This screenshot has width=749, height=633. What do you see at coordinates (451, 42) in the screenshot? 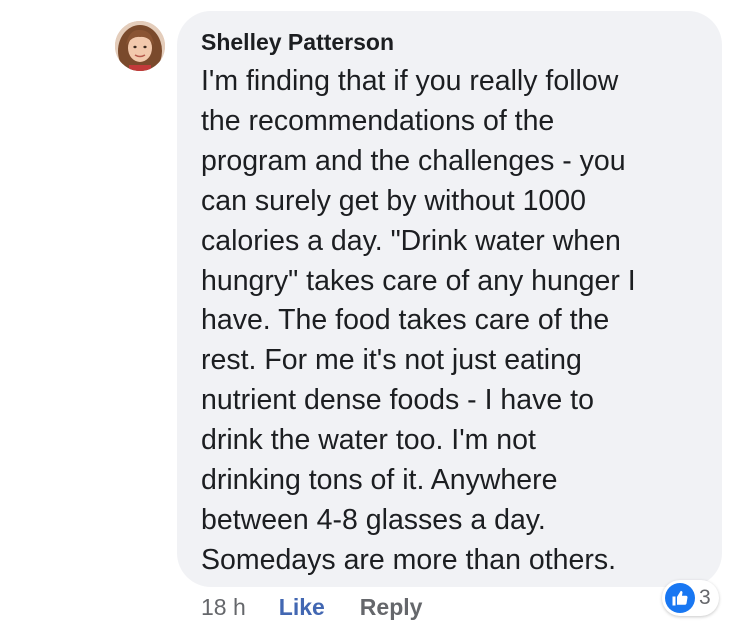
I see `comment-author: Shelley Patterson` at bounding box center [451, 42].